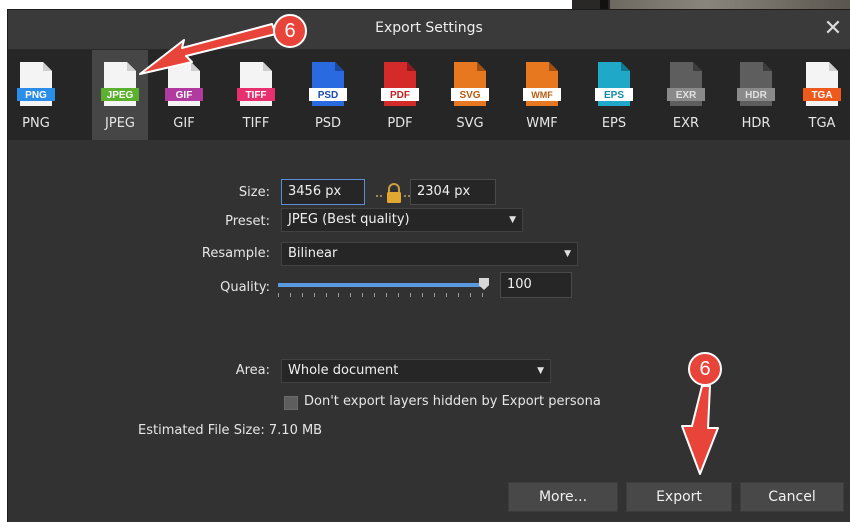 The image size is (850, 522). Describe the element at coordinates (705, 369) in the screenshot. I see `step-callout-bottom: 6` at that location.